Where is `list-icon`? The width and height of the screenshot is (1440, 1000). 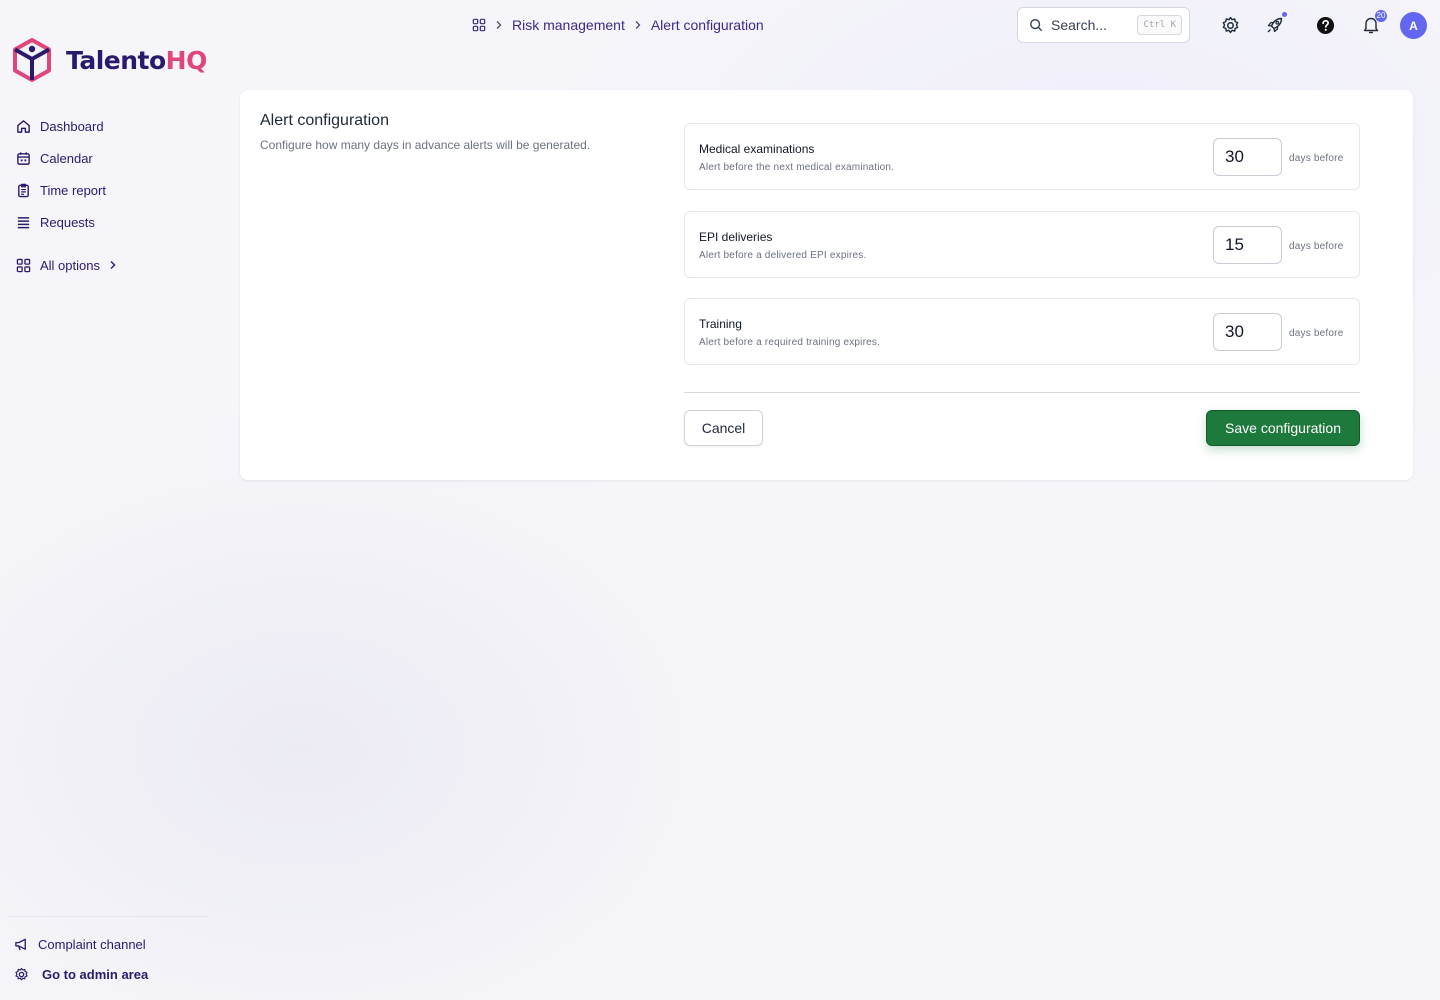 list-icon is located at coordinates (23, 222).